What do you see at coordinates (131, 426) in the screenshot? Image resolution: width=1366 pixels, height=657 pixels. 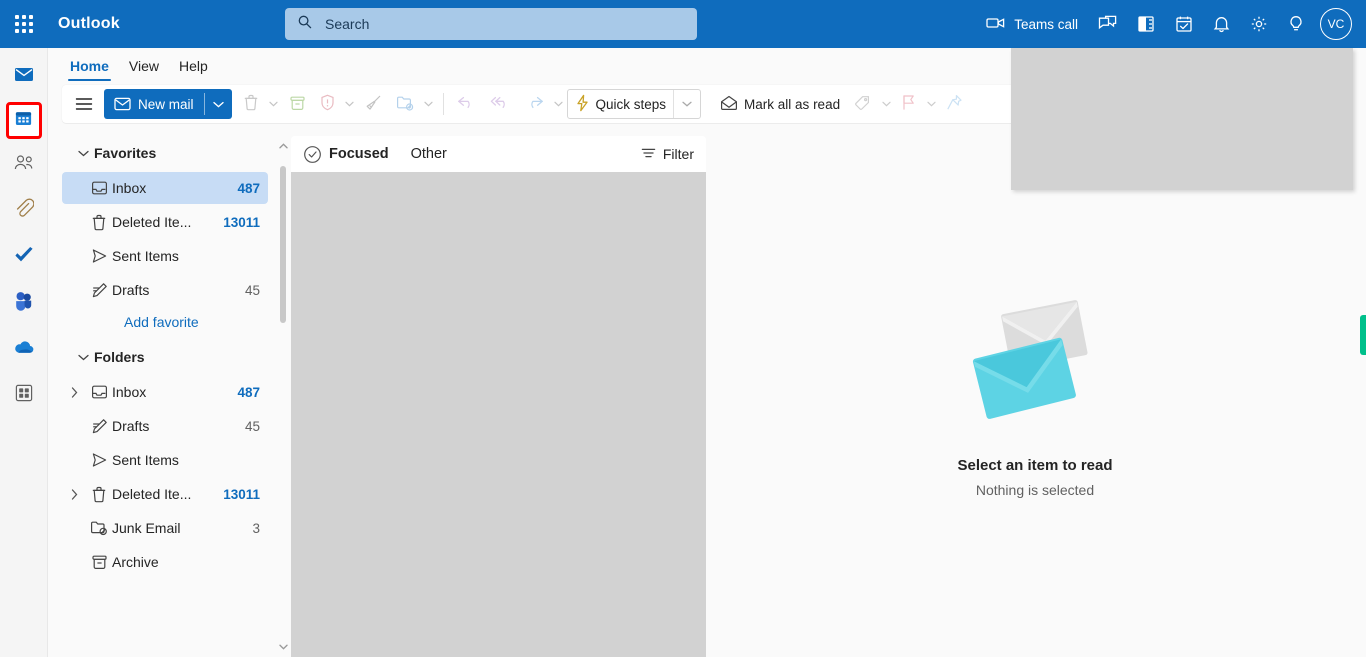 I see `folder-label: Drafts` at bounding box center [131, 426].